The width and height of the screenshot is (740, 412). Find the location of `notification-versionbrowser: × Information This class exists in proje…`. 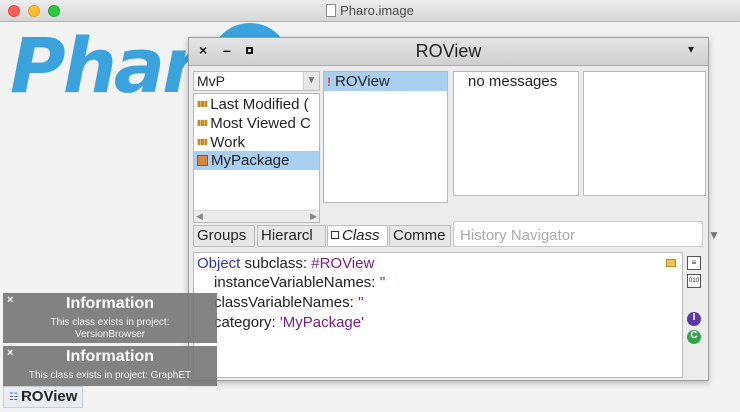

notification-versionbrowser: × Information This class exists in proje… is located at coordinates (110, 318).